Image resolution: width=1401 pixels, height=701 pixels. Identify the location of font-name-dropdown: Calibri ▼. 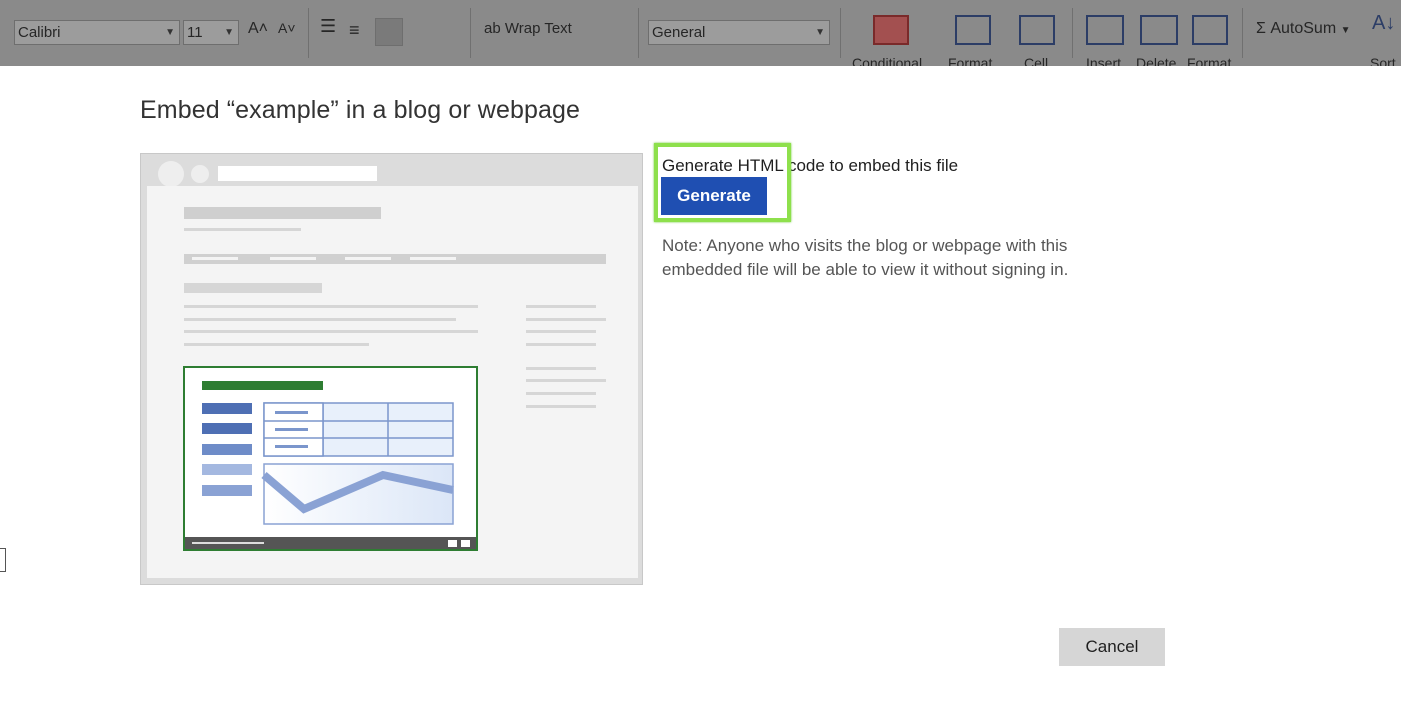
(97, 32).